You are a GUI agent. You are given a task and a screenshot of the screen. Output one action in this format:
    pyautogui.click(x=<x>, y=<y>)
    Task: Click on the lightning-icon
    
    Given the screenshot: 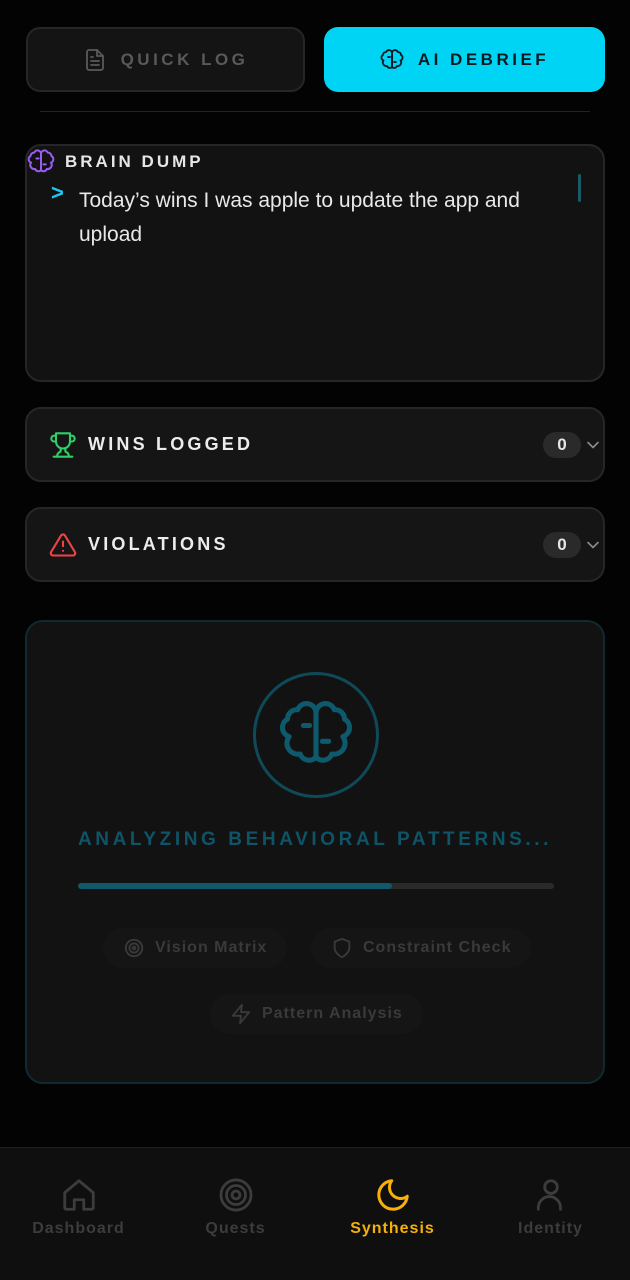 What is the action you would take?
    pyautogui.click(x=241, y=1014)
    